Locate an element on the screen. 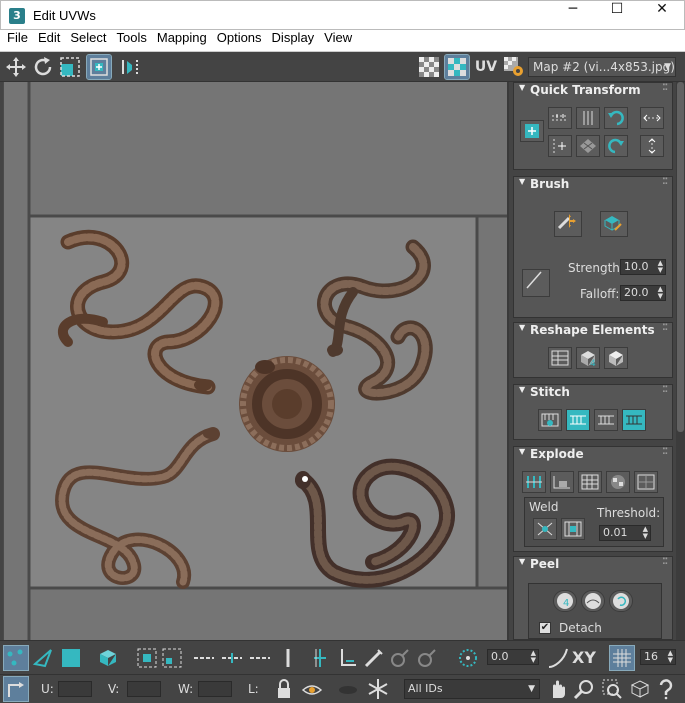  break-by-smoothing-icon is located at coordinates (562, 482).